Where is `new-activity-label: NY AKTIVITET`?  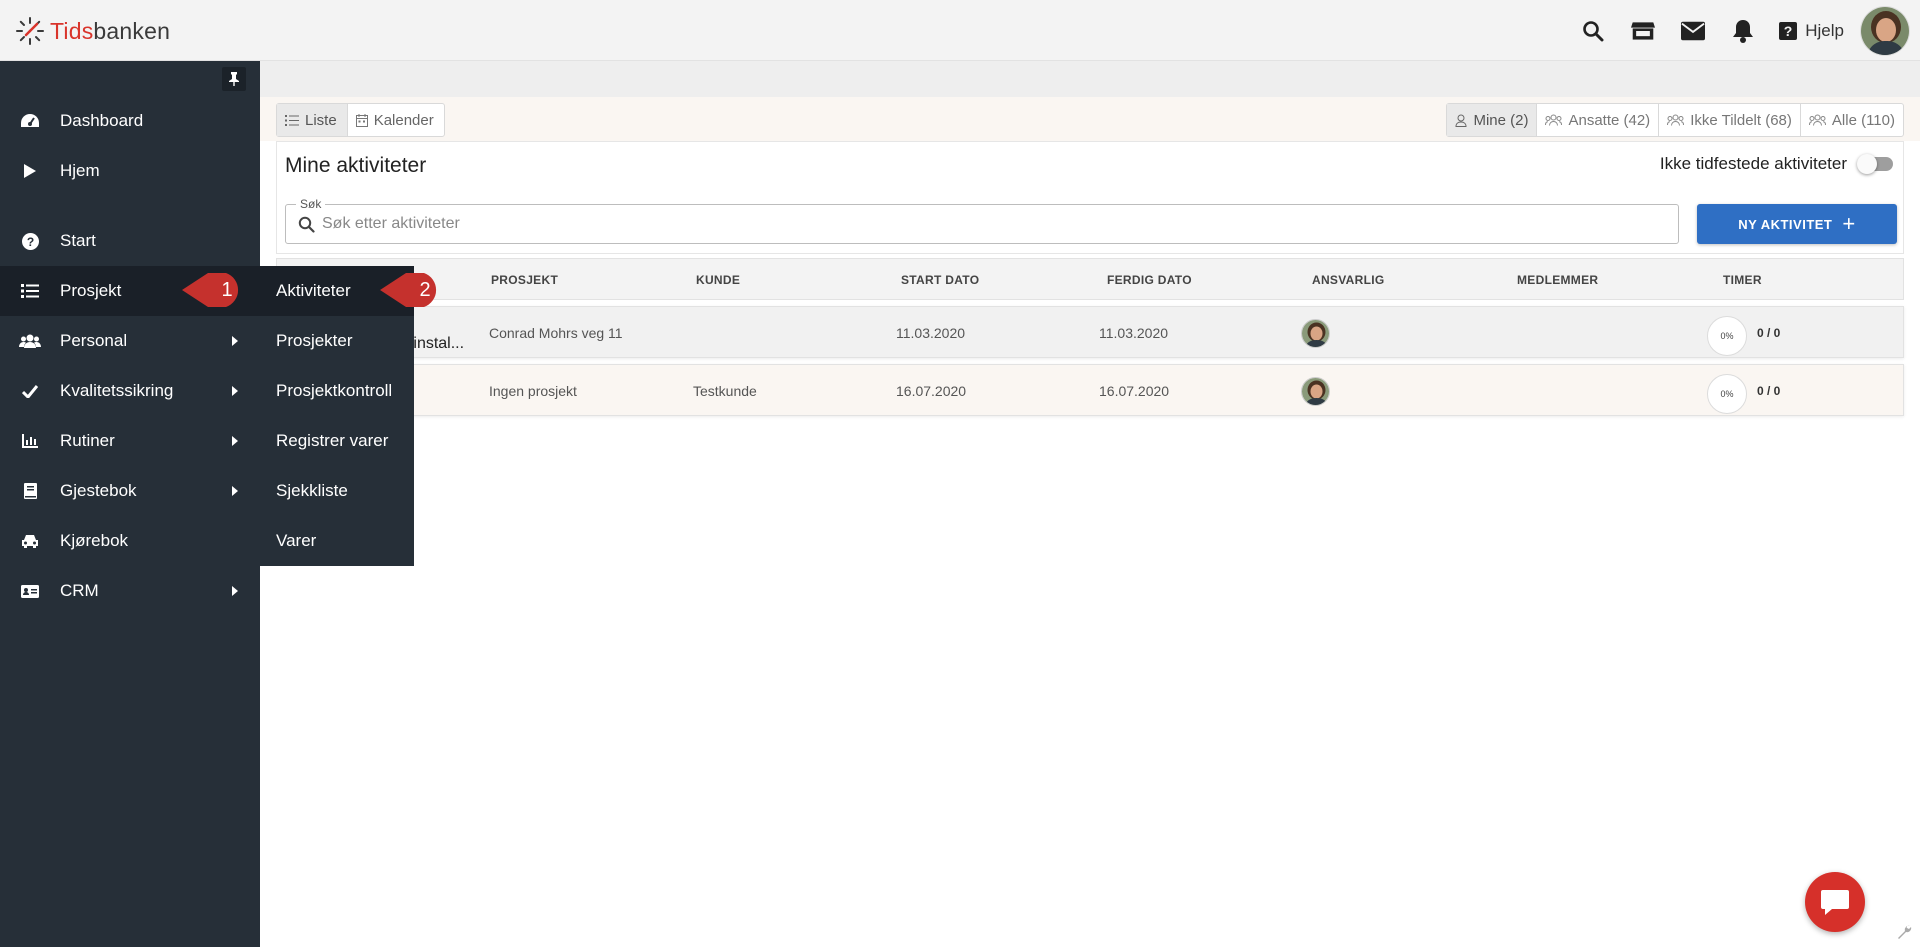 new-activity-label: NY AKTIVITET is located at coordinates (1785, 224).